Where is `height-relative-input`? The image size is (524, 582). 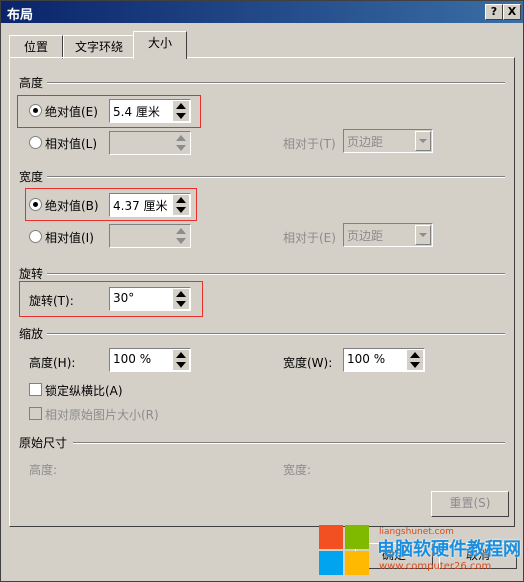
height-relative-input is located at coordinates (150, 143).